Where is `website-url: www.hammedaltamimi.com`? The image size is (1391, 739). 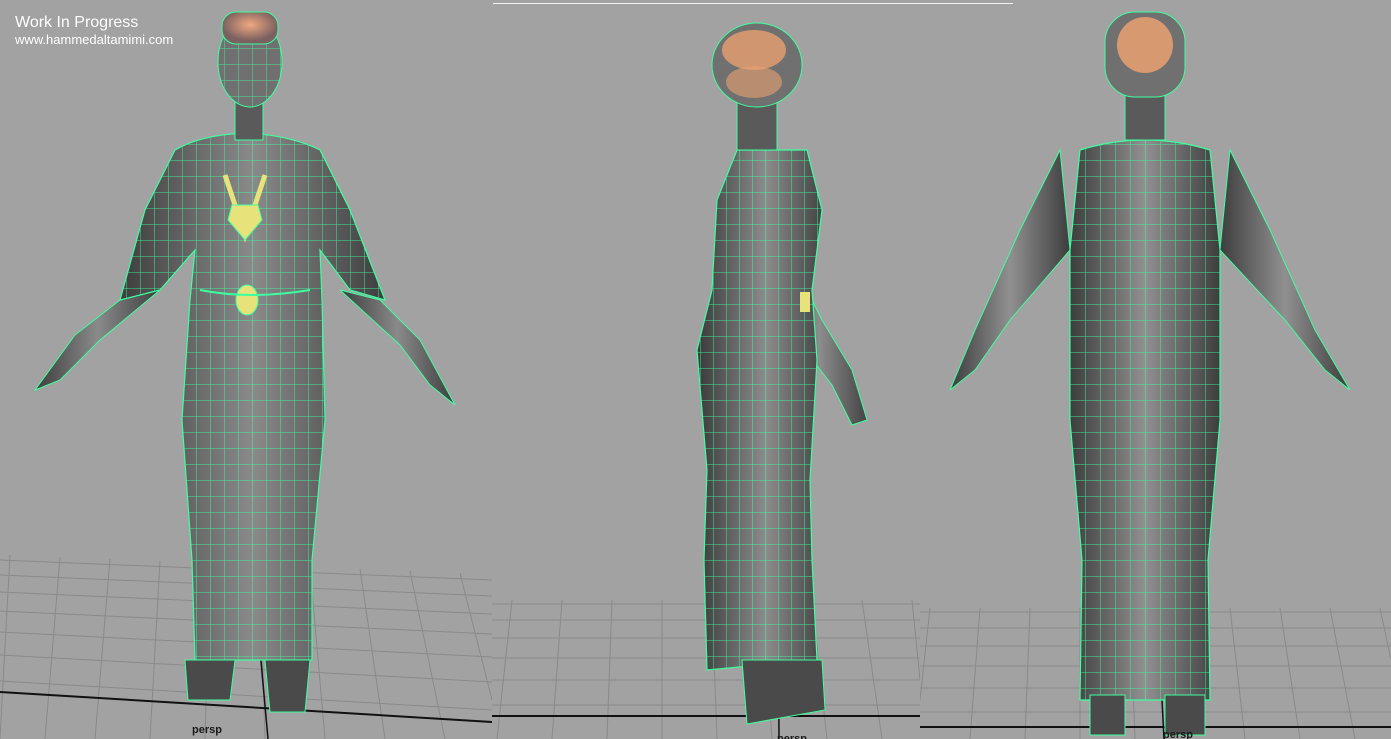
website-url: www.hammedaltamimi.com is located at coordinates (94, 39).